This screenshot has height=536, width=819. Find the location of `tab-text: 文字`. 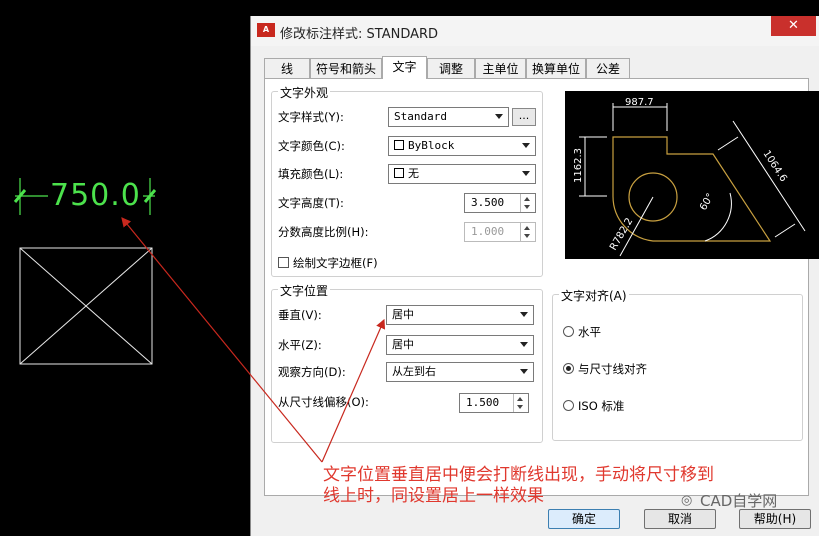

tab-text: 文字 is located at coordinates (404, 67).